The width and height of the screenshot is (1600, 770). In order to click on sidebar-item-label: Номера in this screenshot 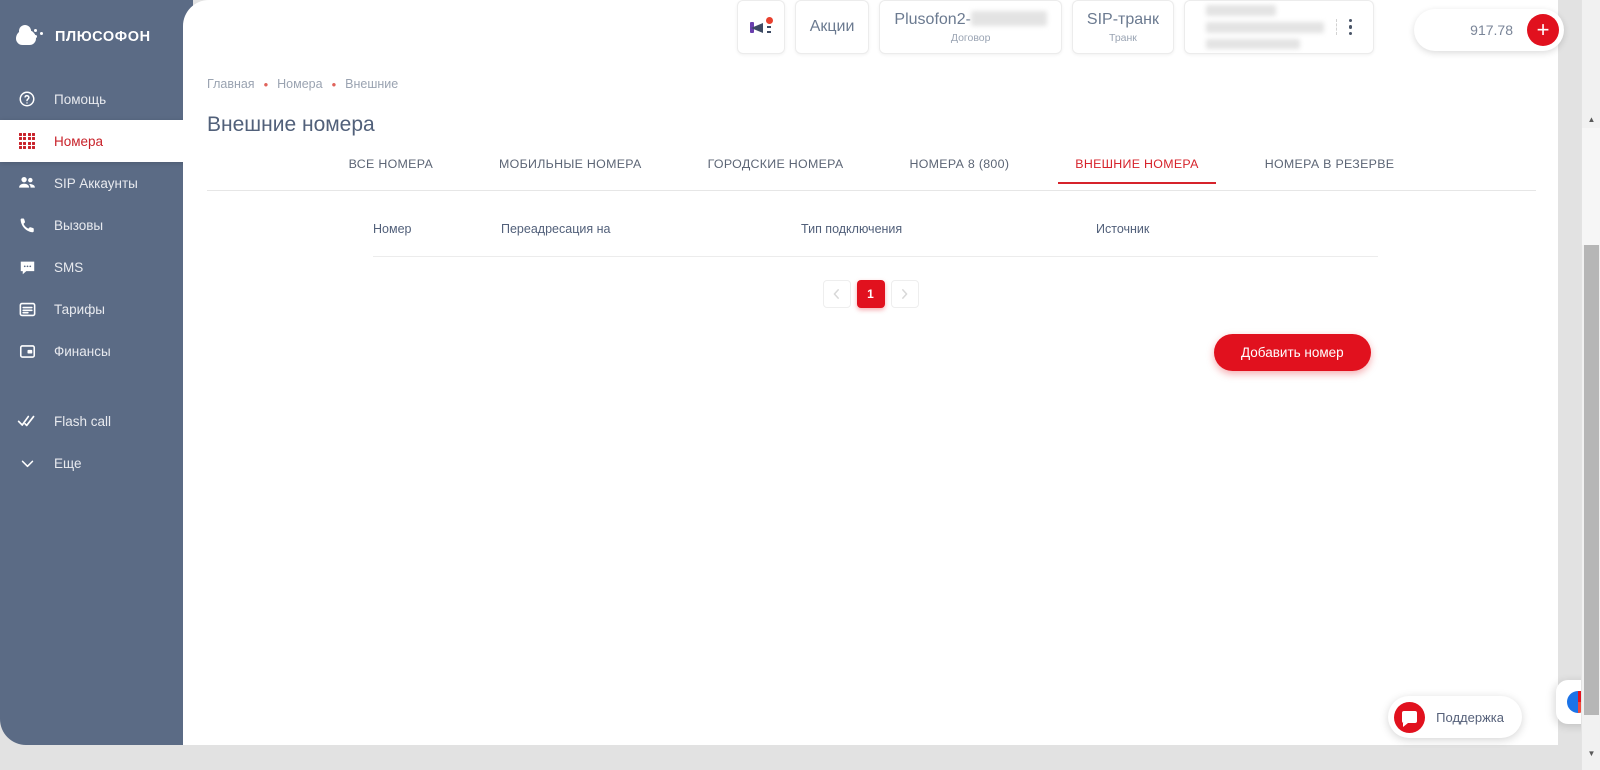, I will do `click(79, 141)`.